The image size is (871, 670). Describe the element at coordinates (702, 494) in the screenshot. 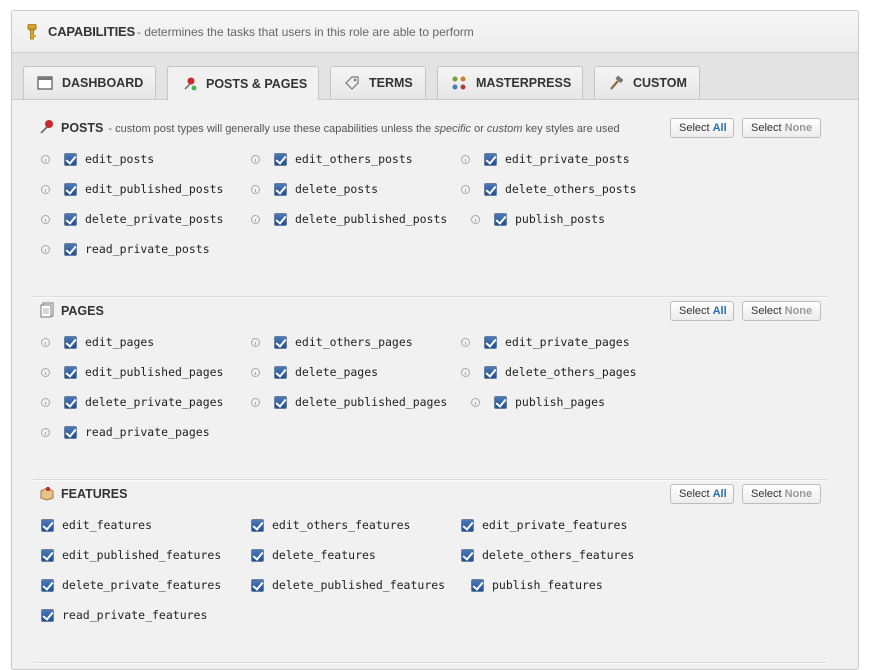

I see `features-select-all-button: Select All` at that location.